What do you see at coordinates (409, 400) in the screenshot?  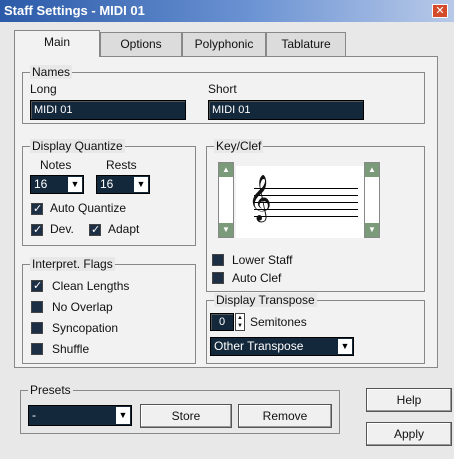 I see `help-button: Help` at bounding box center [409, 400].